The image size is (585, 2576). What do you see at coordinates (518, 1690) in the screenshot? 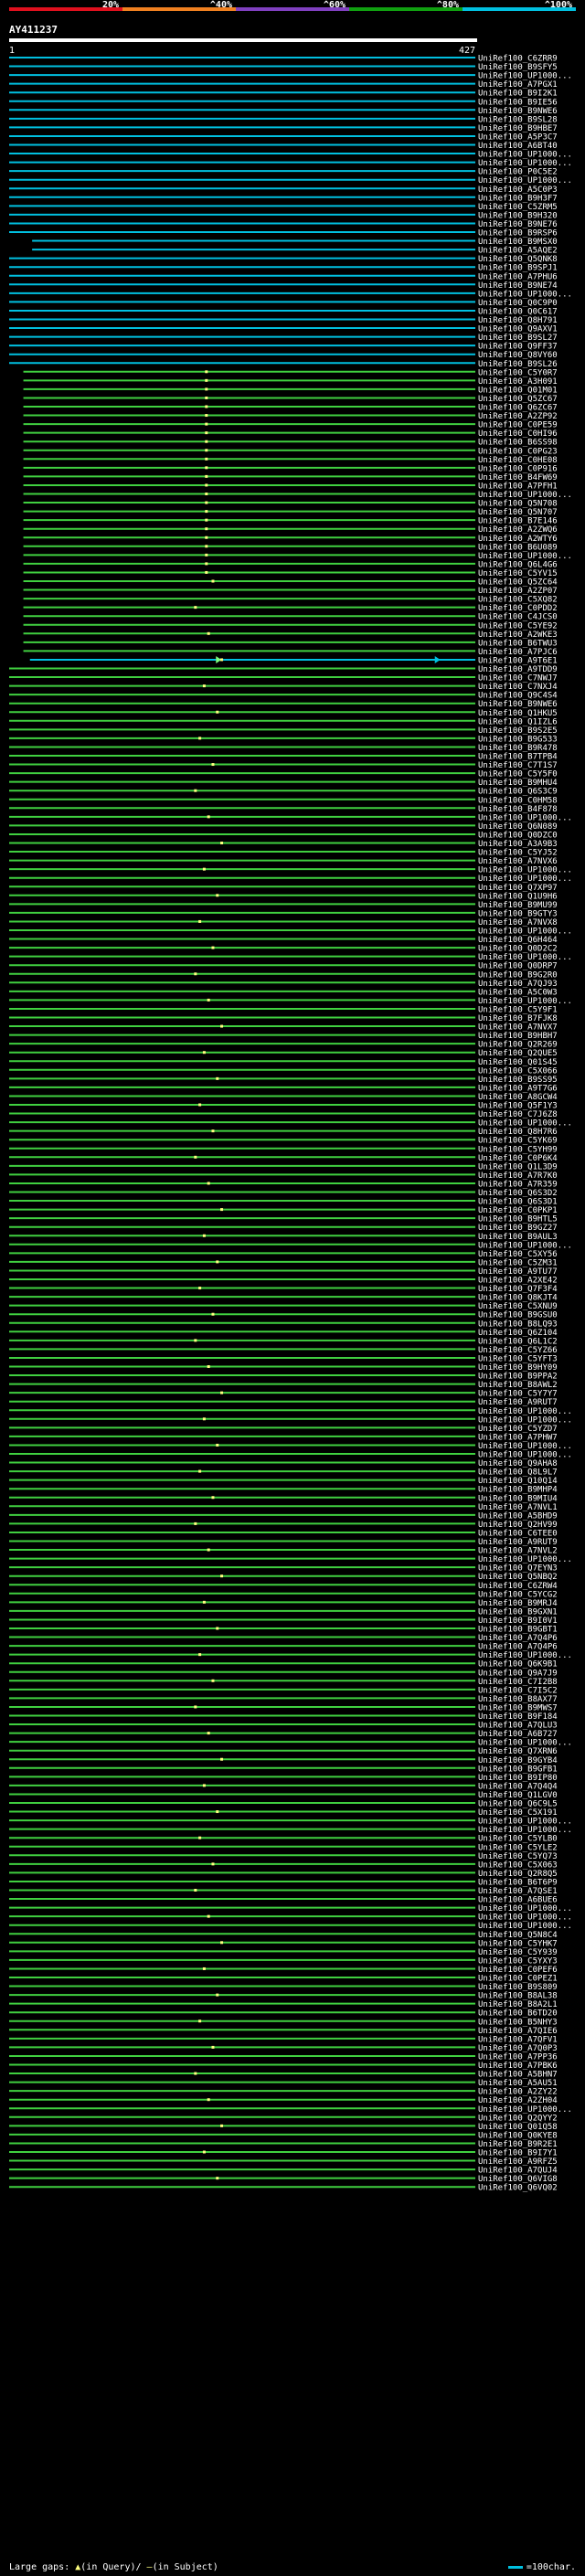
I see `subject-label: UniRef100_C7I5C2` at bounding box center [518, 1690].